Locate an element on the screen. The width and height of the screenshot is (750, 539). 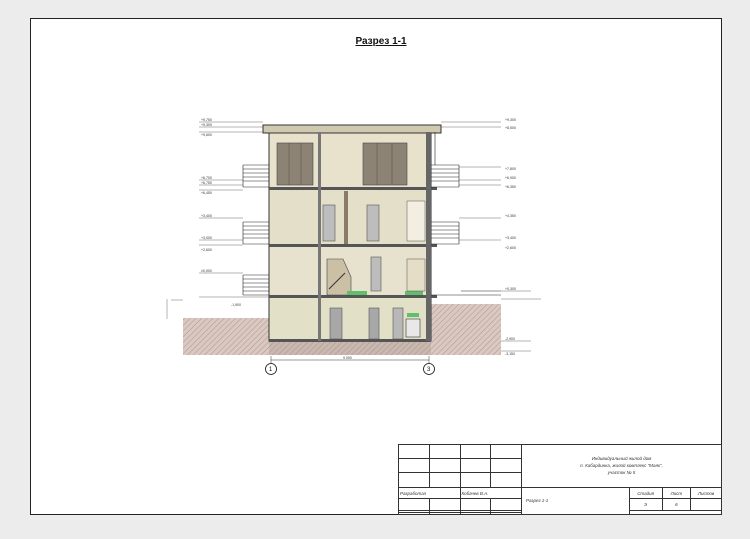
sheet-name: Разрез 1-1 is located at coordinates (575, 501).